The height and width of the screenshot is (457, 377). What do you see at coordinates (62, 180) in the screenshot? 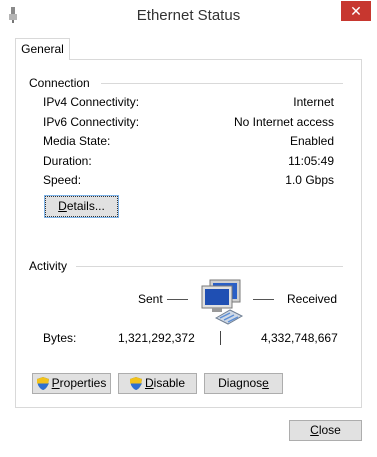
I see `speed-label: Speed:` at bounding box center [62, 180].